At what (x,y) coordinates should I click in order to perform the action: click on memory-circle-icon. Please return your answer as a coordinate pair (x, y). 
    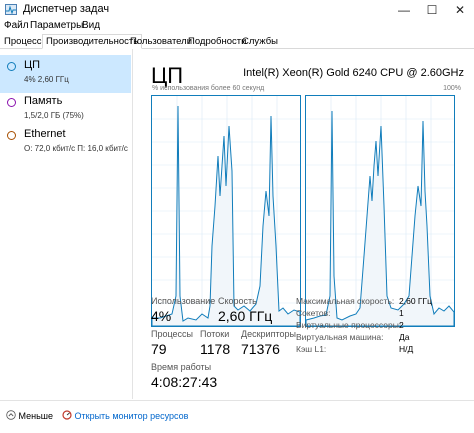
    Looking at the image, I should click on (11, 102).